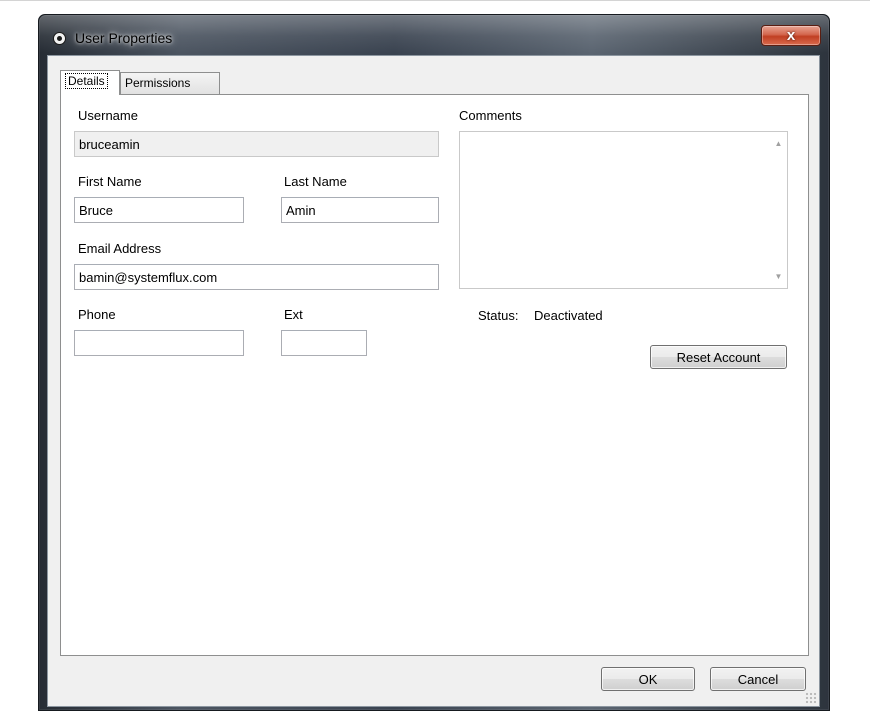 This screenshot has height=711, width=870. What do you see at coordinates (108, 115) in the screenshot?
I see `username-label: Username` at bounding box center [108, 115].